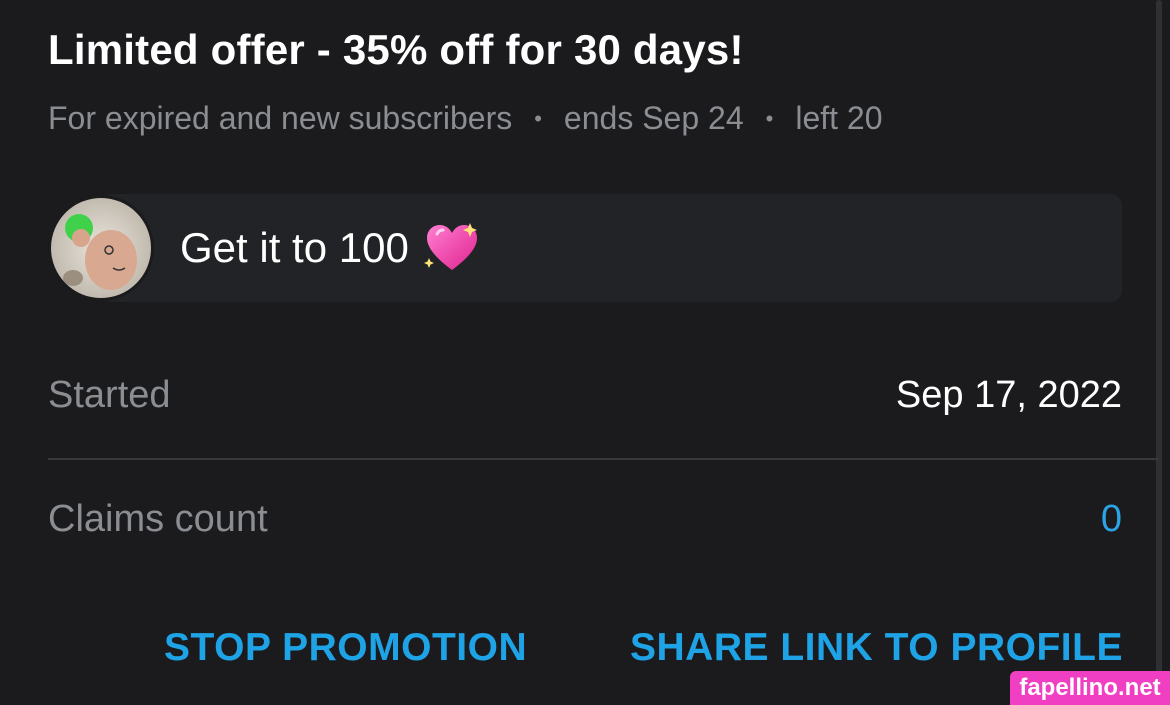 The image size is (1170, 705). I want to click on avatar, so click(101, 248).